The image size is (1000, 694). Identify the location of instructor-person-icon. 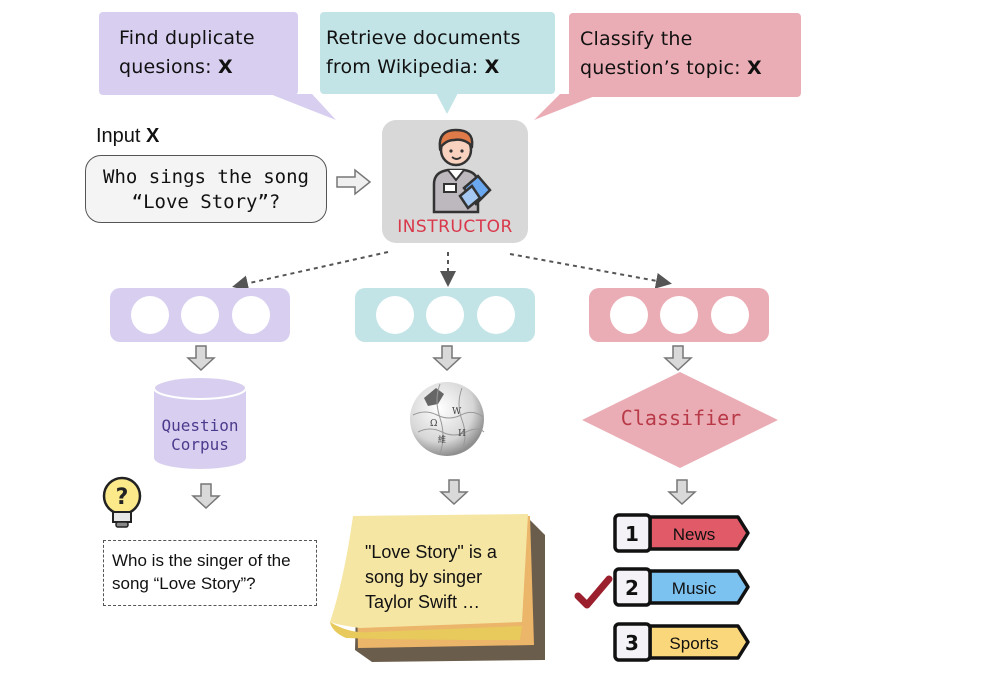
(462, 171).